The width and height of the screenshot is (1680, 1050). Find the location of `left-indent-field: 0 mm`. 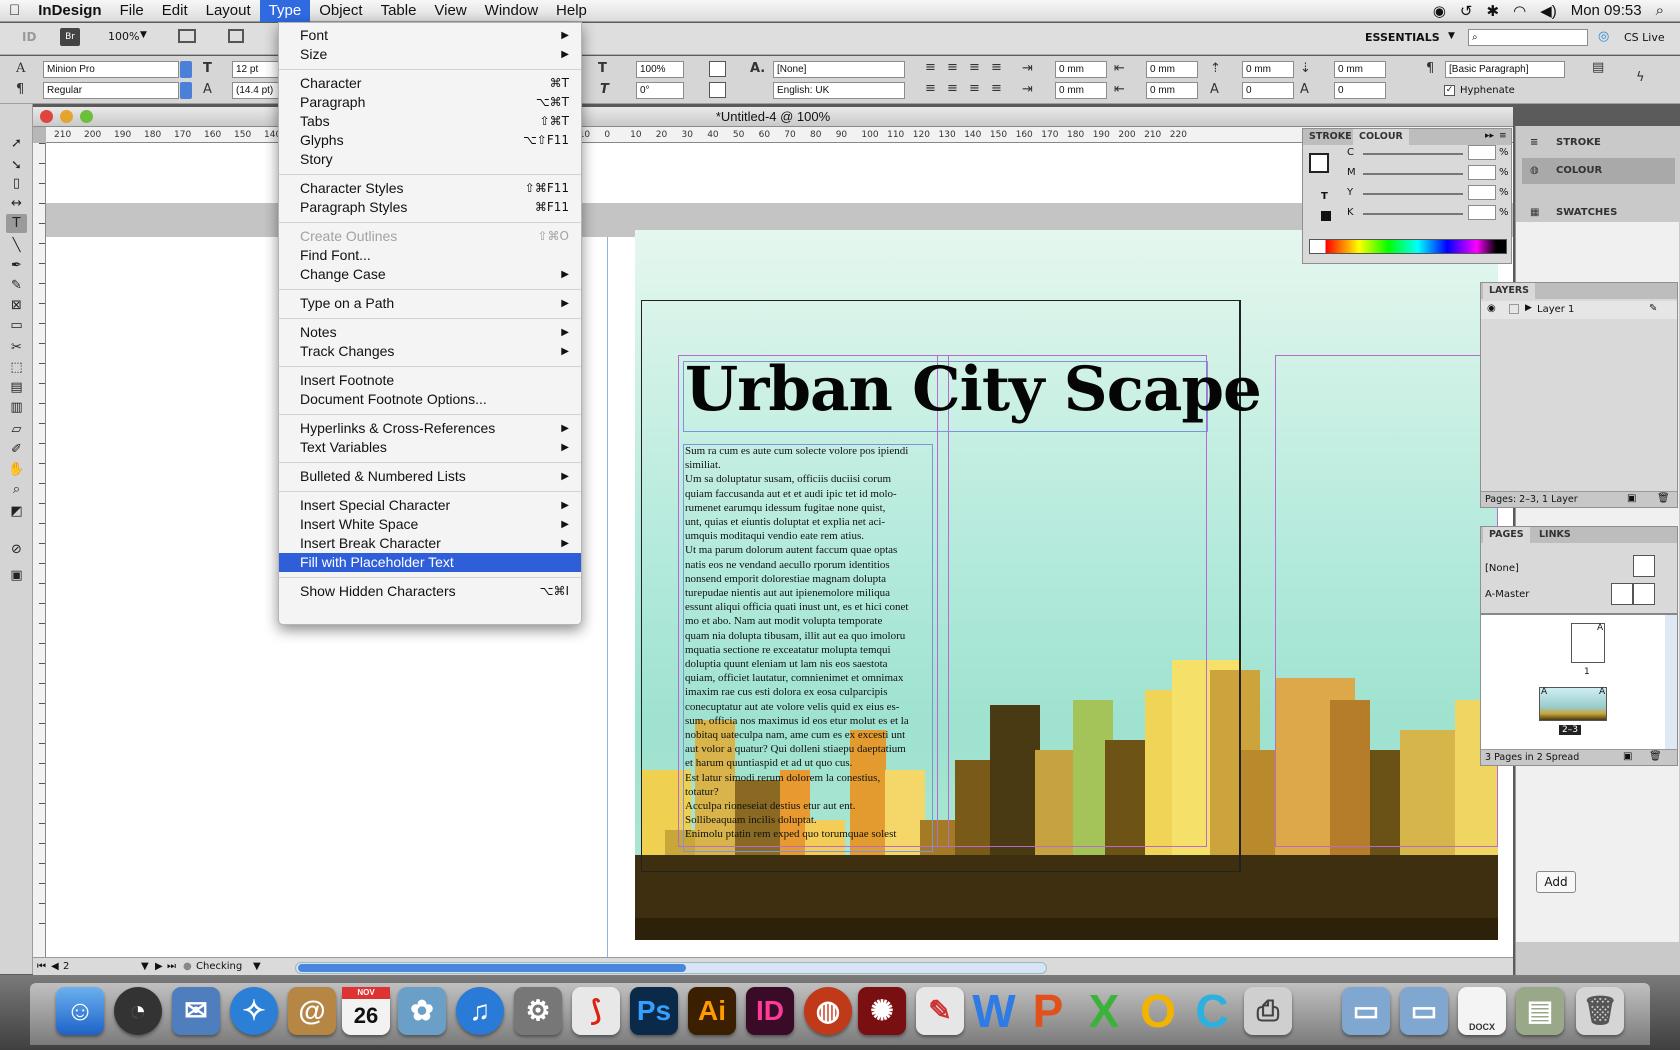

left-indent-field: 0 mm is located at coordinates (1081, 69).